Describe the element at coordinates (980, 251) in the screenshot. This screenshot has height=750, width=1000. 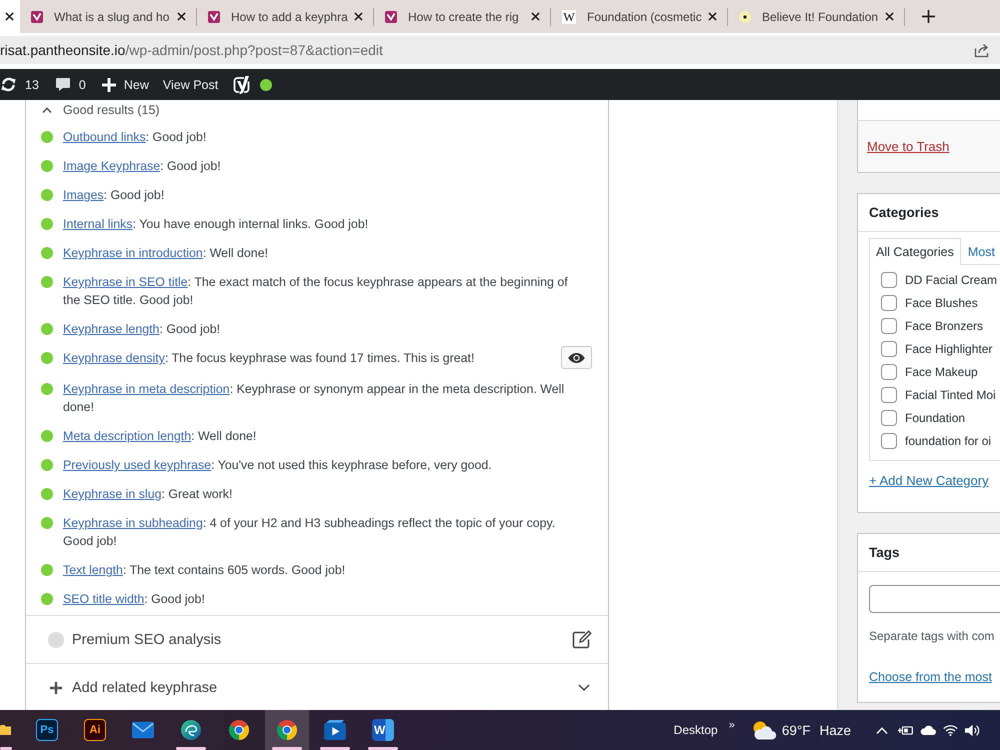
I see `category-tab: Most` at that location.